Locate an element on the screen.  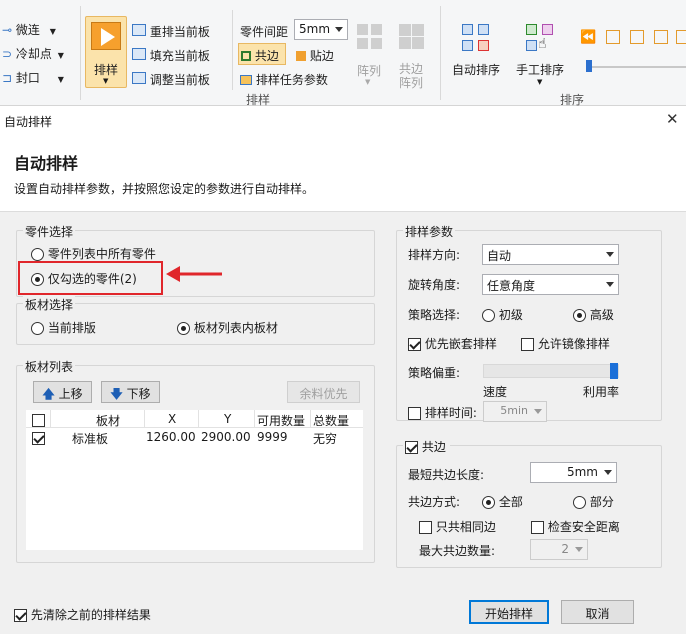
check-safe-checkbox is located at coordinates (537, 527).